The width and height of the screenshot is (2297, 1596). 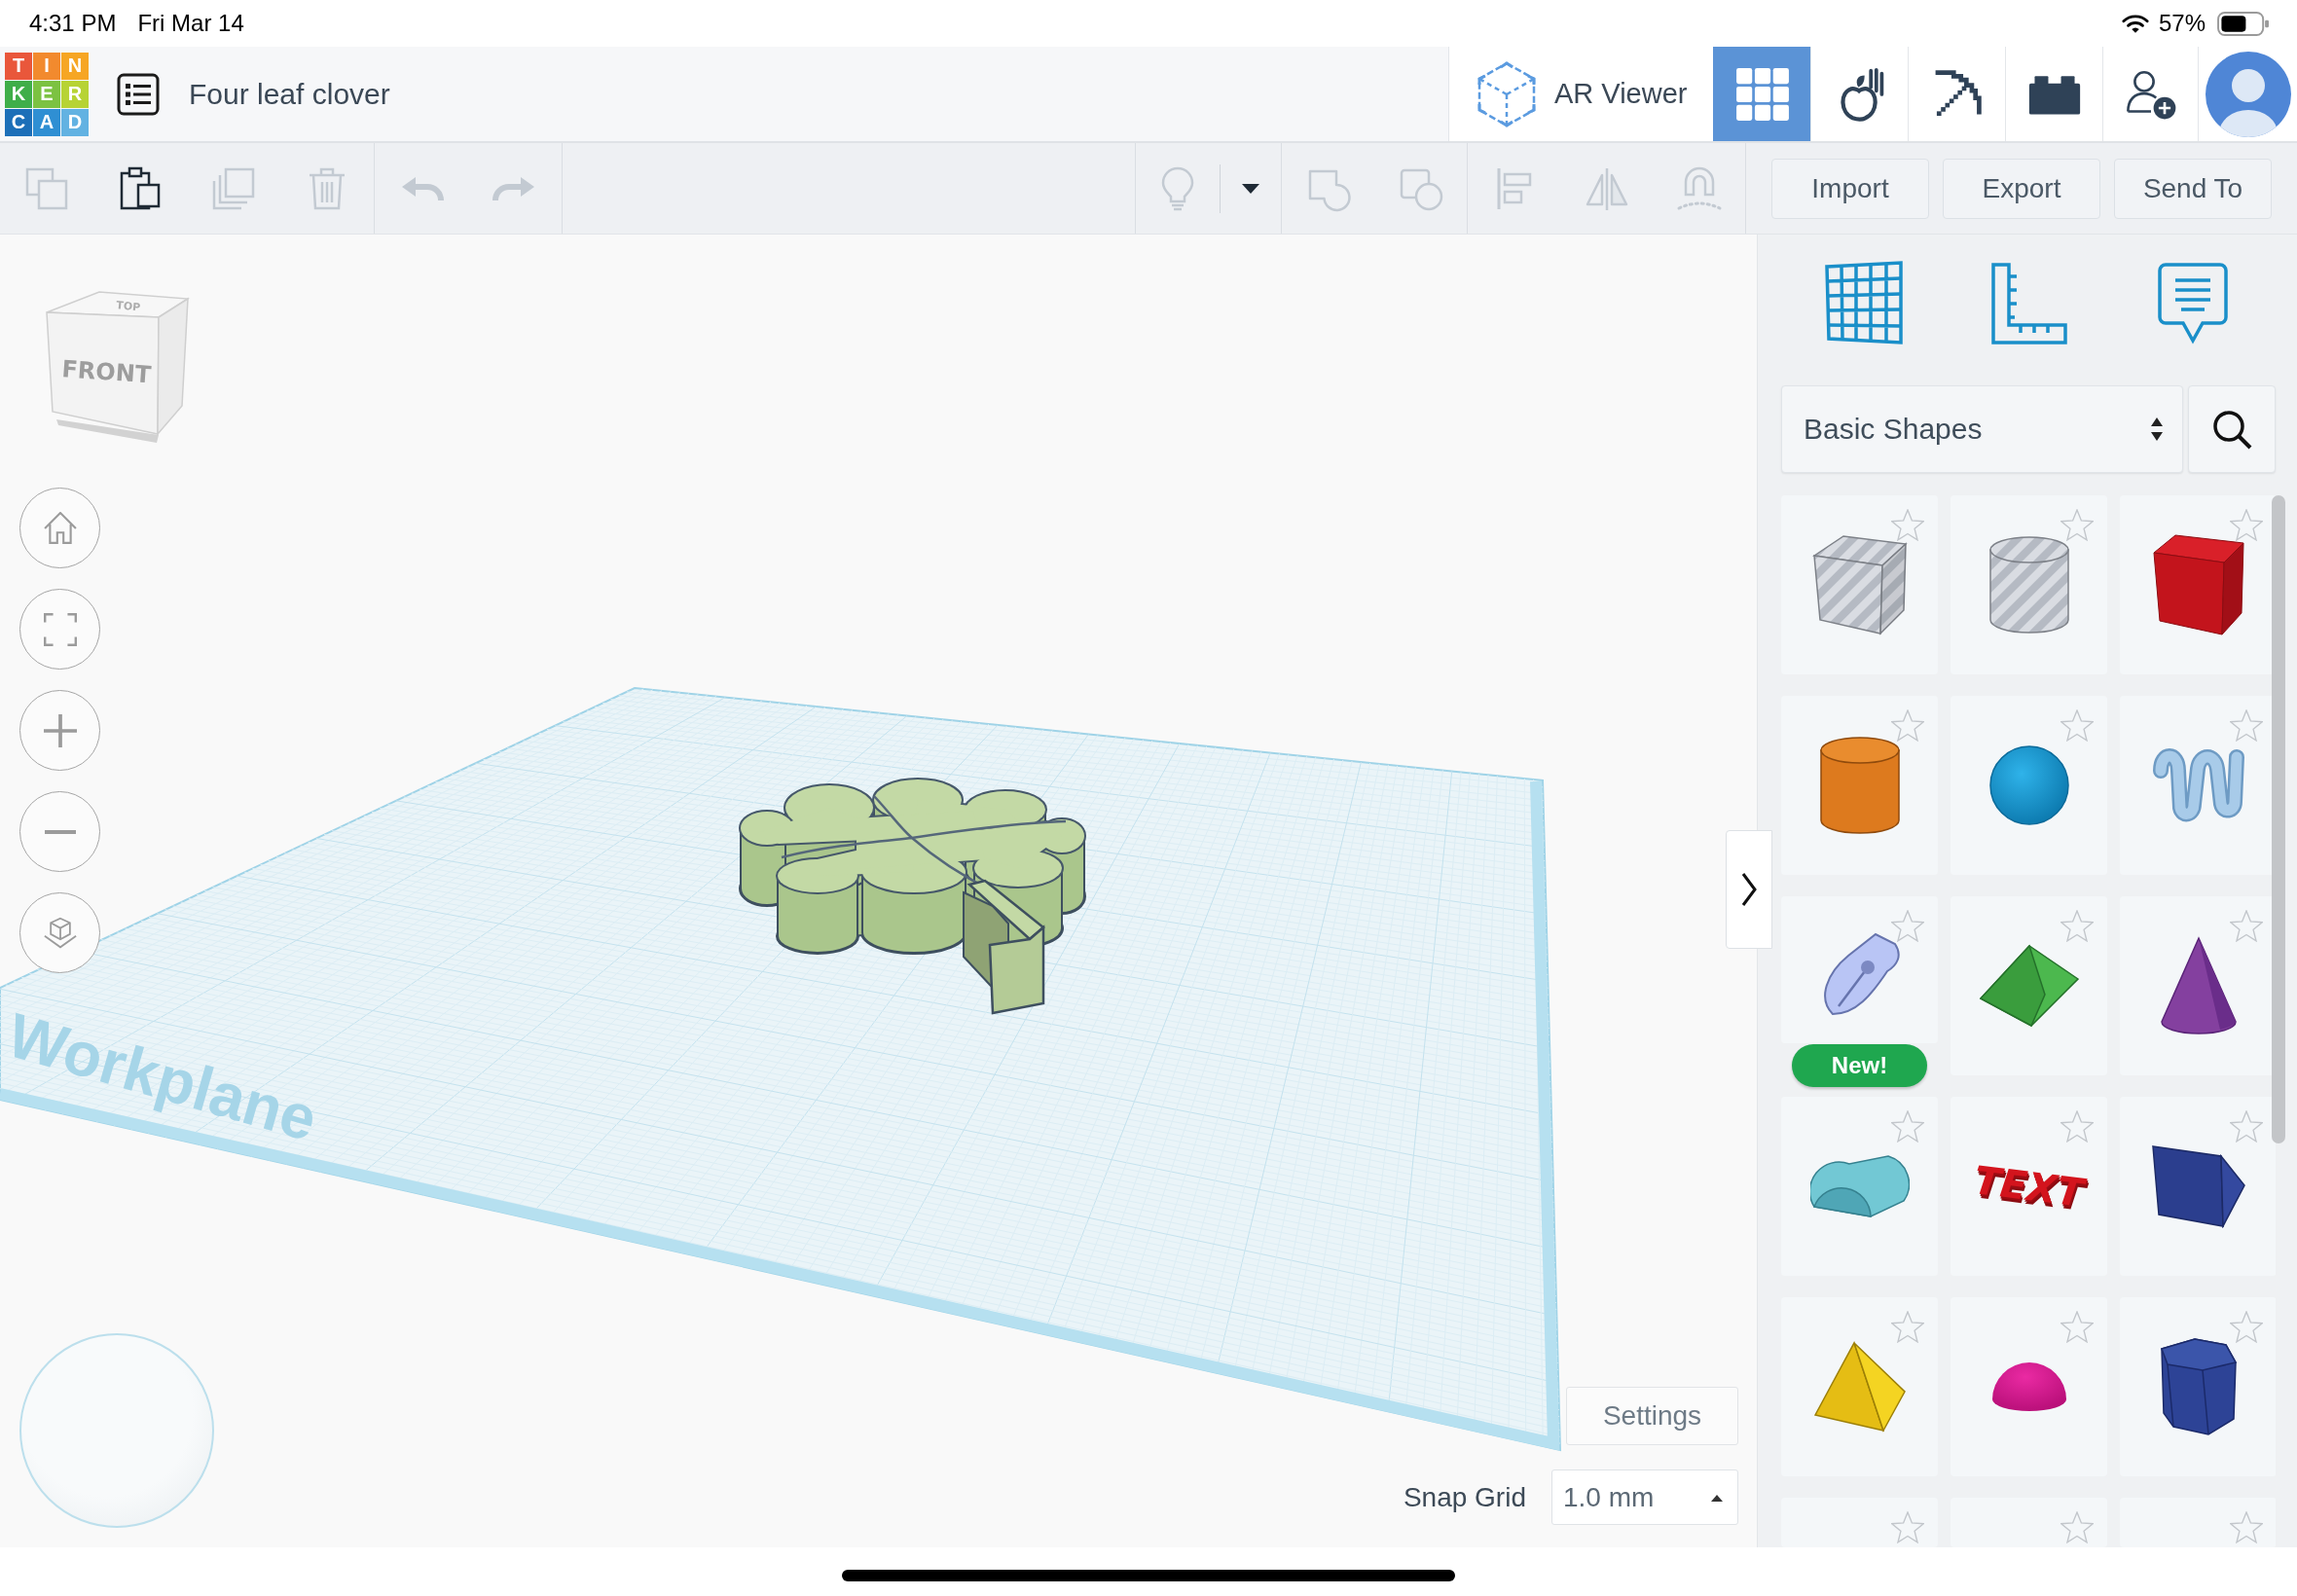 I want to click on status-date: Fri Mar 14, so click(x=190, y=23).